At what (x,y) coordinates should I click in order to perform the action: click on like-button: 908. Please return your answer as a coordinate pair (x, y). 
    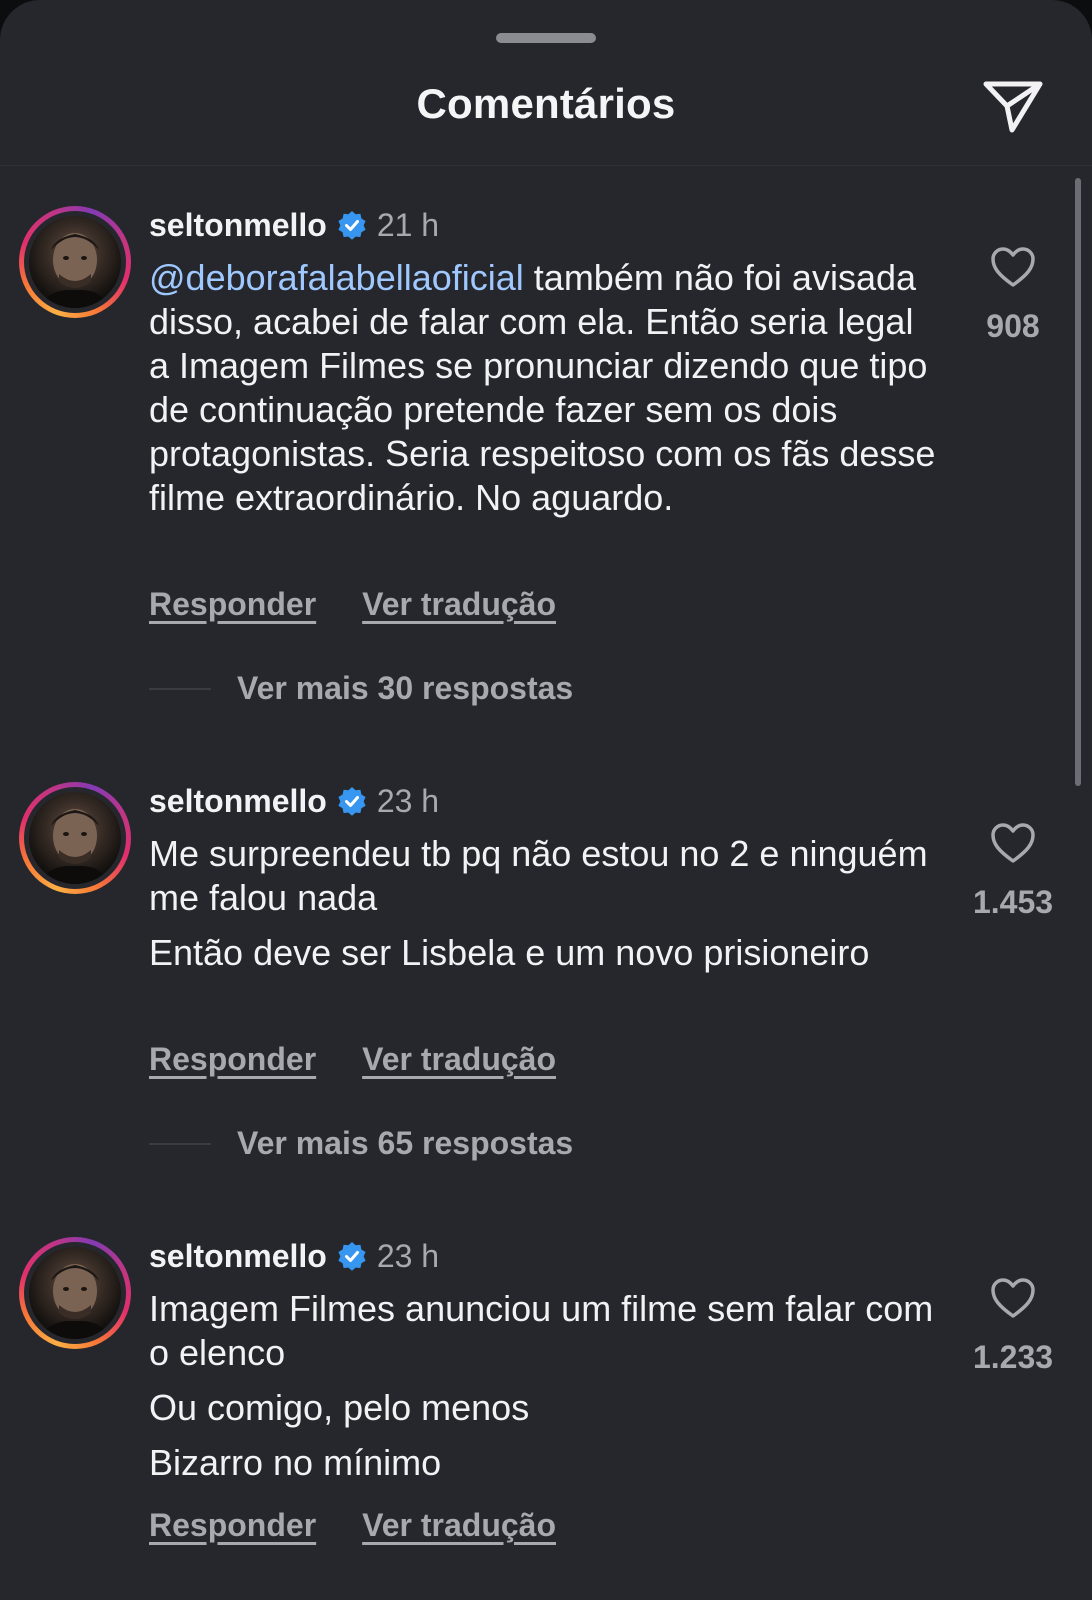
    Looking at the image, I should click on (1013, 295).